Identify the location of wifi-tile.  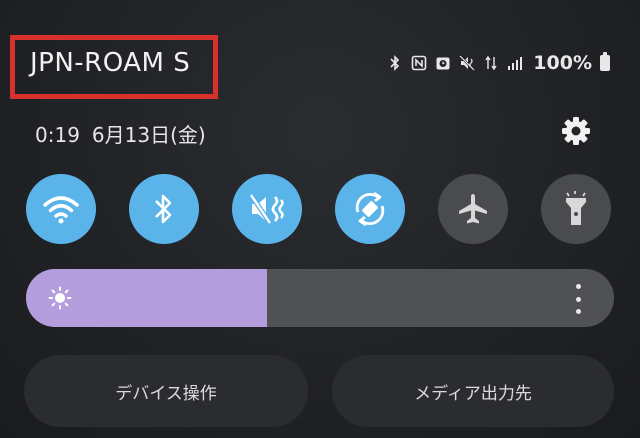
(61, 209).